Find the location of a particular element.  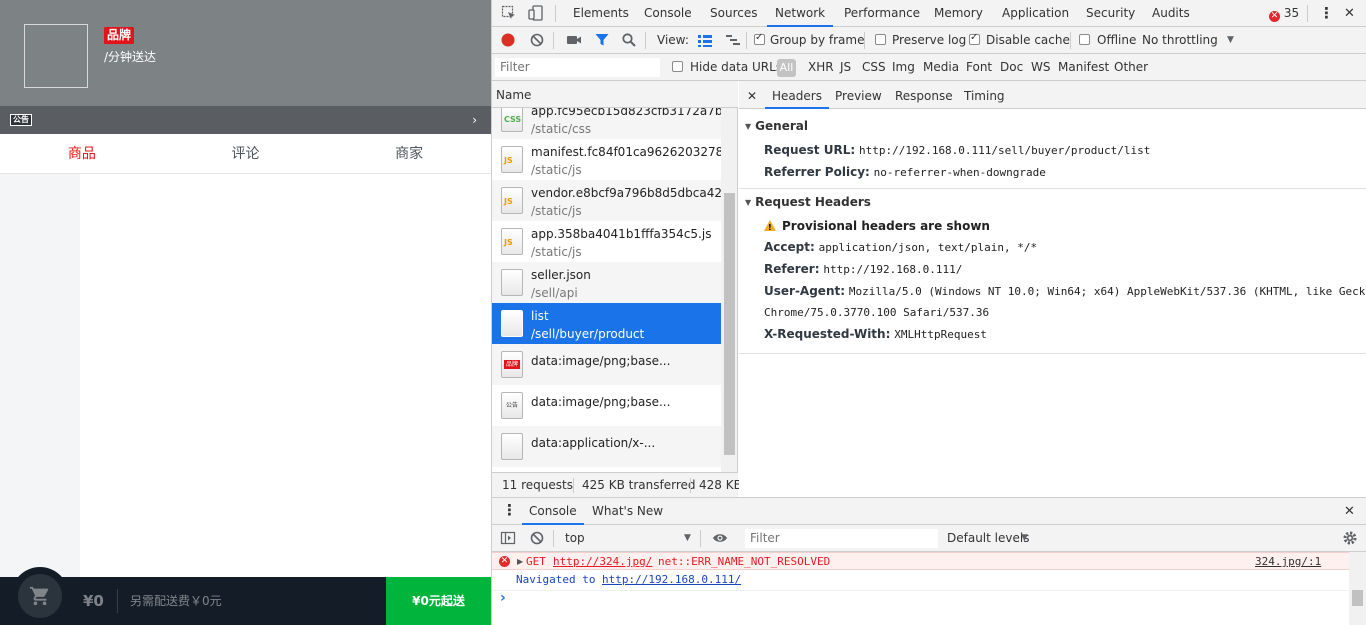

close-devtools-icon: ✕ is located at coordinates (1349, 13).